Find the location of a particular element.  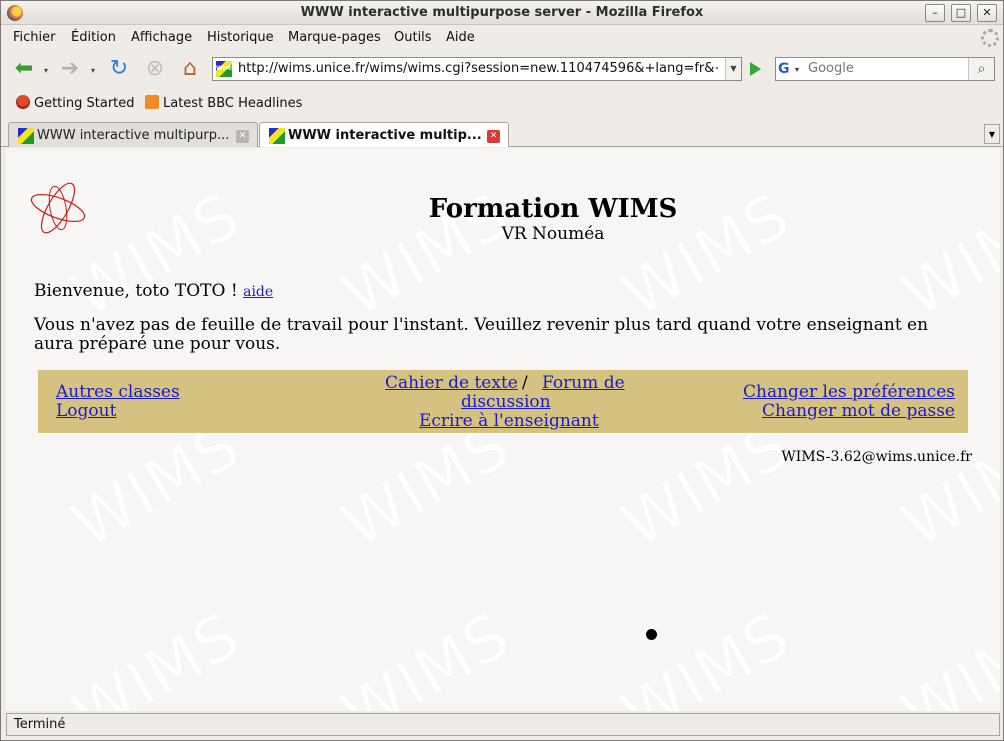

forward-history-dropdown-icon: ▾ is located at coordinates (95, 70).